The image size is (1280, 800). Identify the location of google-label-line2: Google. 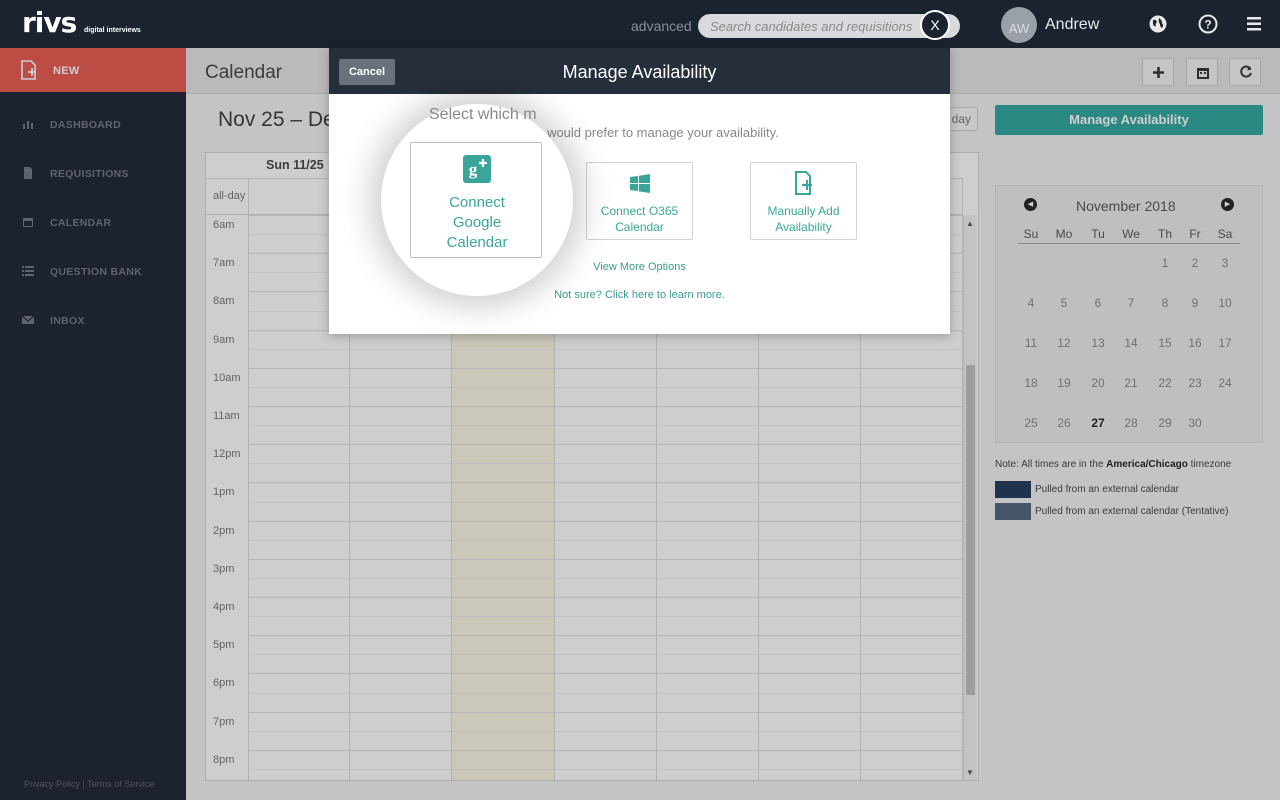
(477, 222).